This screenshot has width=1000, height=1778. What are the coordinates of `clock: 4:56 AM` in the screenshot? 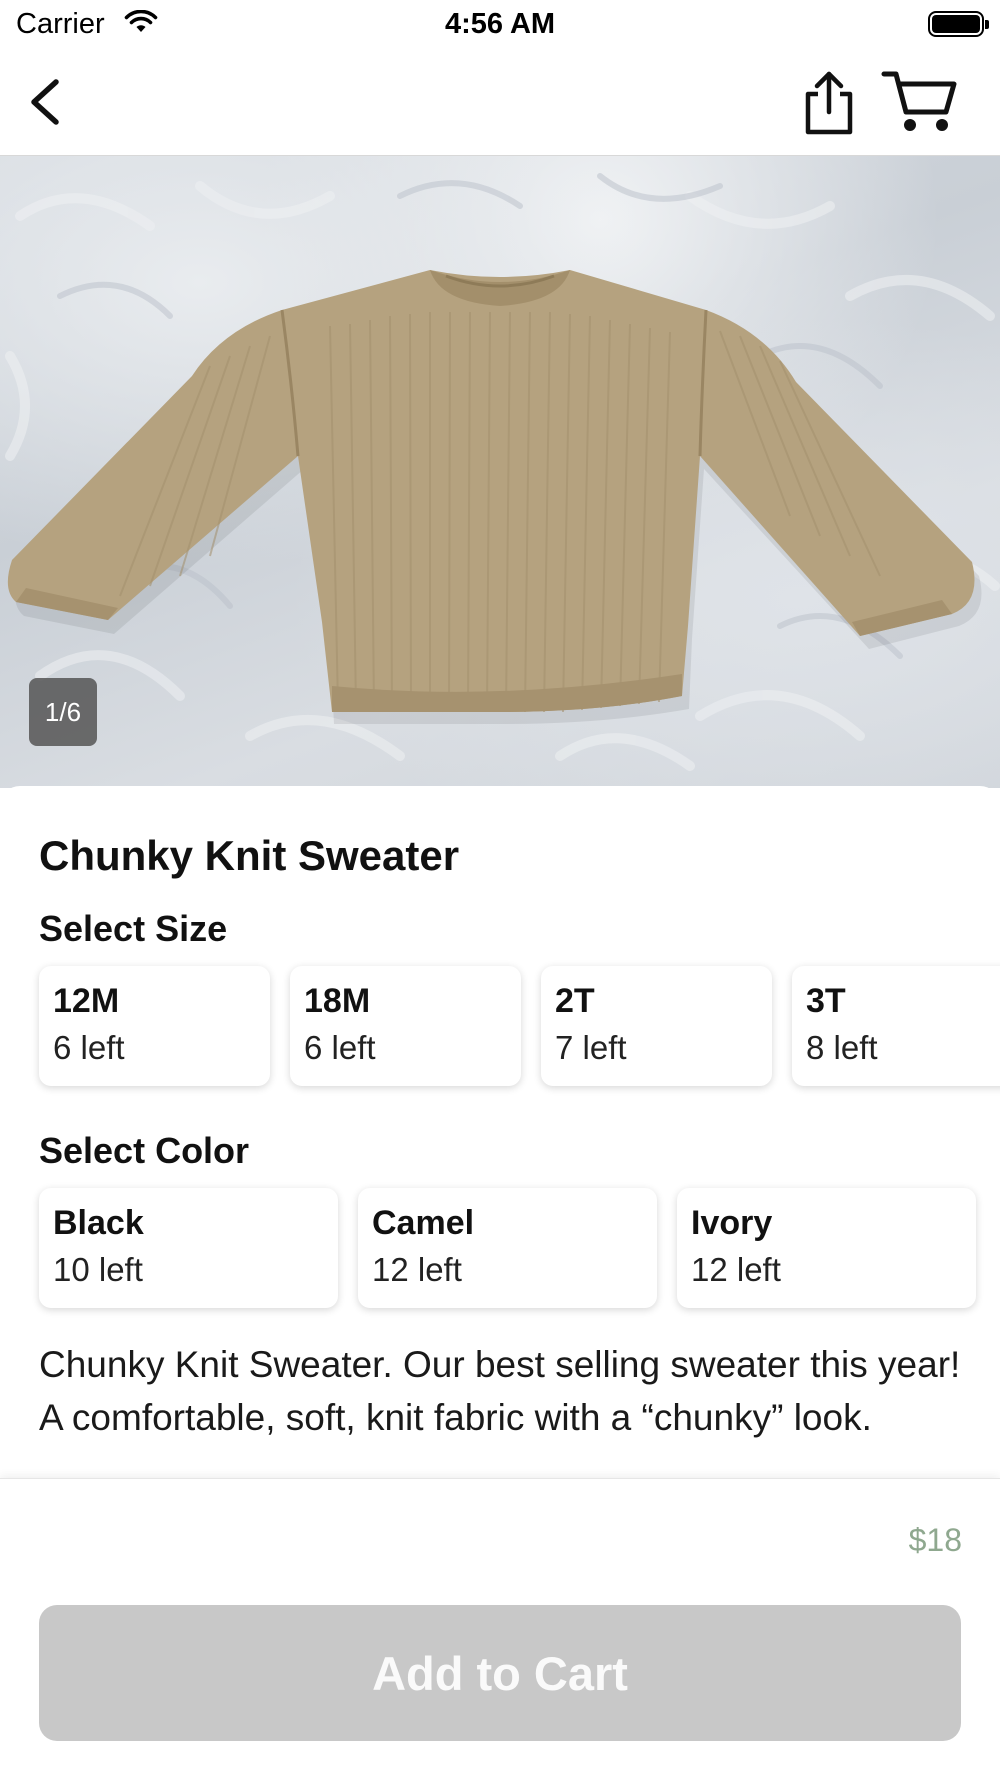 It's located at (500, 24).